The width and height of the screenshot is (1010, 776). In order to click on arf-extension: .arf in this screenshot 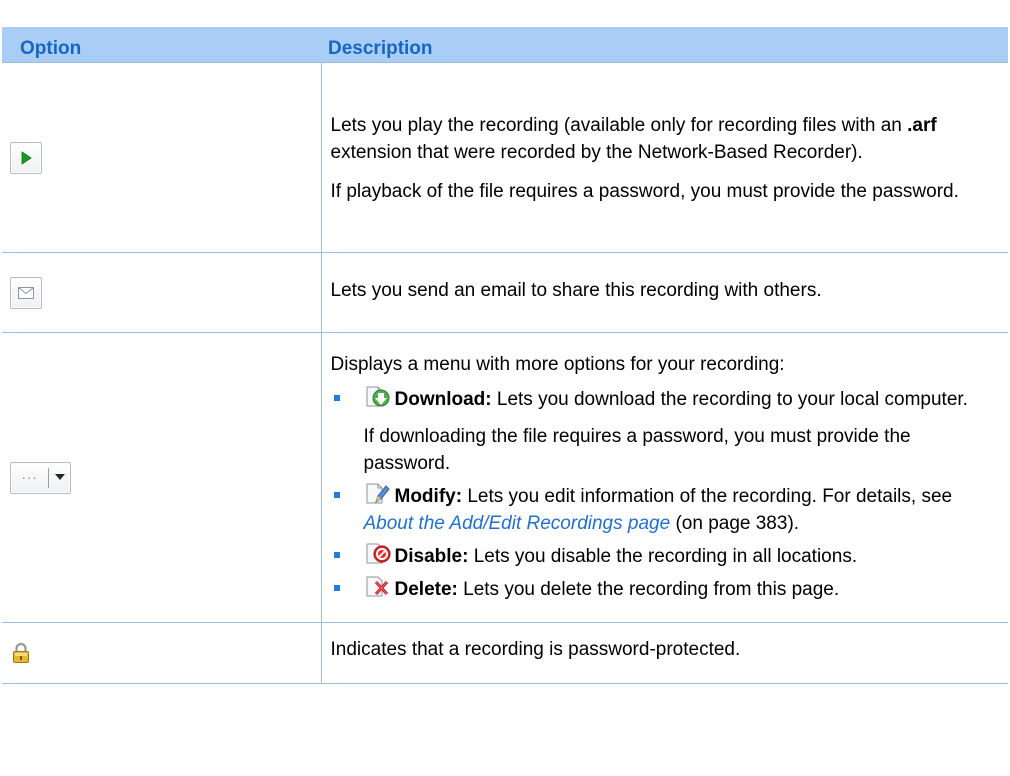, I will do `click(922, 125)`.